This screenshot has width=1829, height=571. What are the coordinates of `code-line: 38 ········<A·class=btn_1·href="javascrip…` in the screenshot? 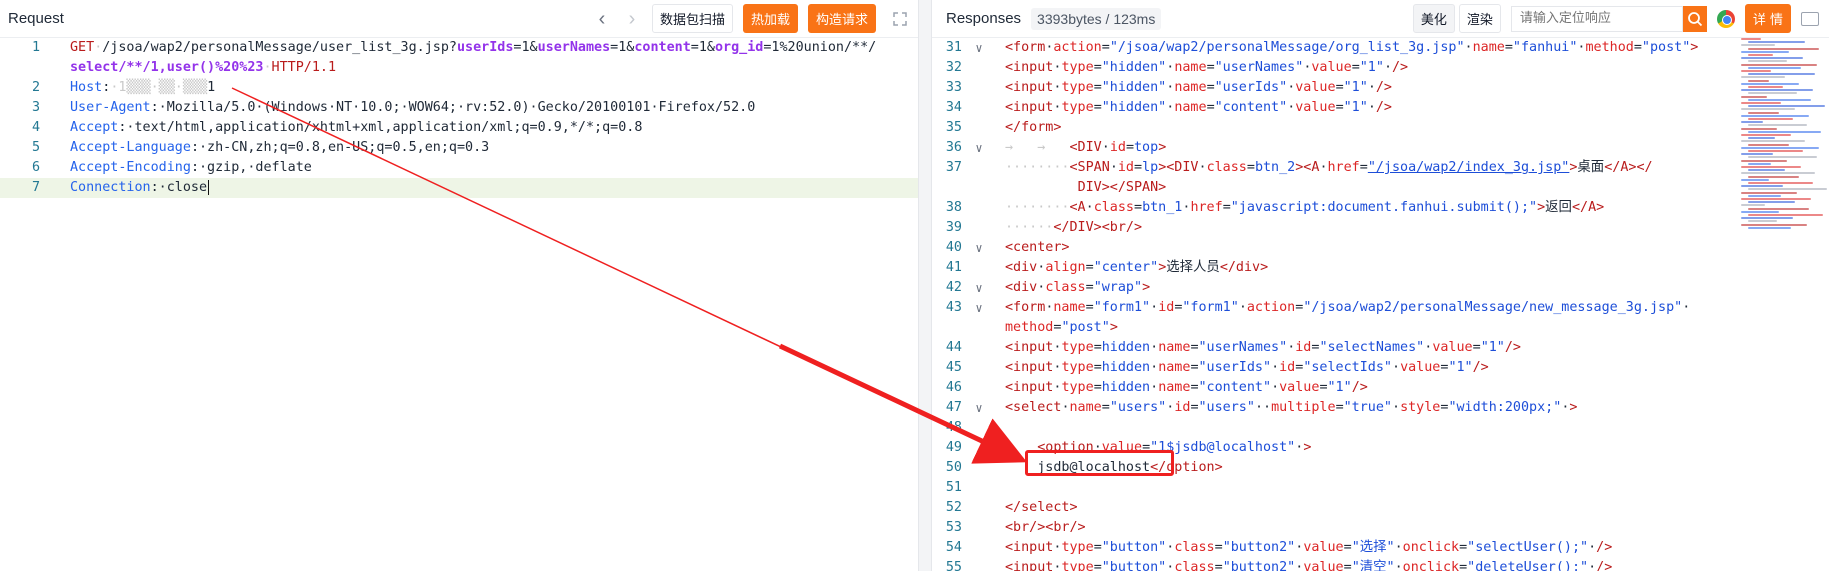 It's located at (1380, 208).